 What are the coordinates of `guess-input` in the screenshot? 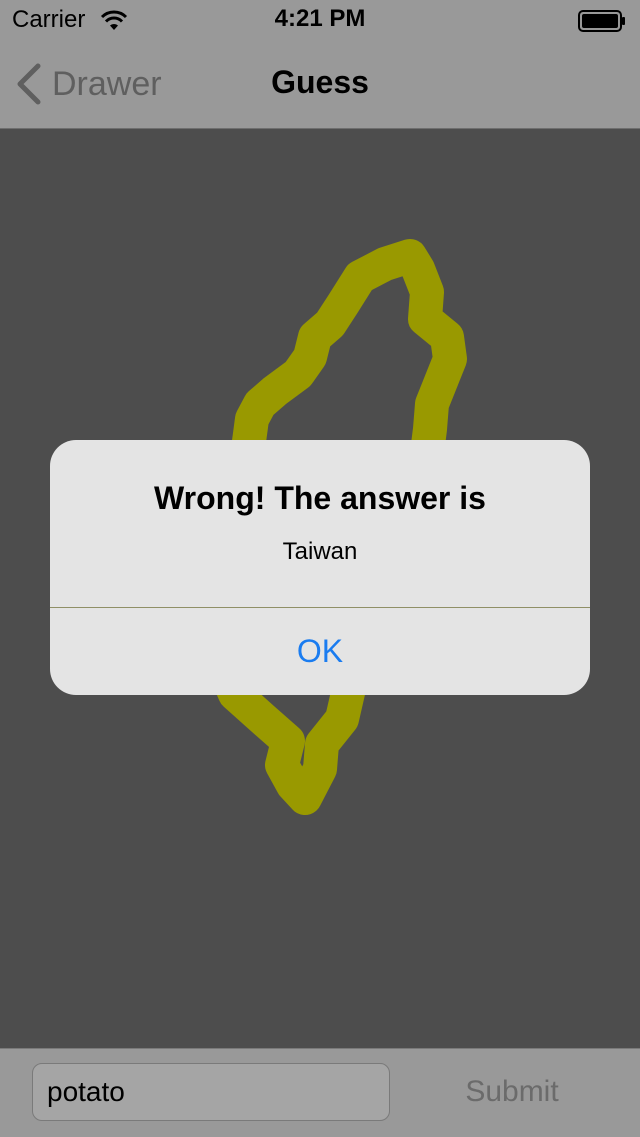 It's located at (211, 1092).